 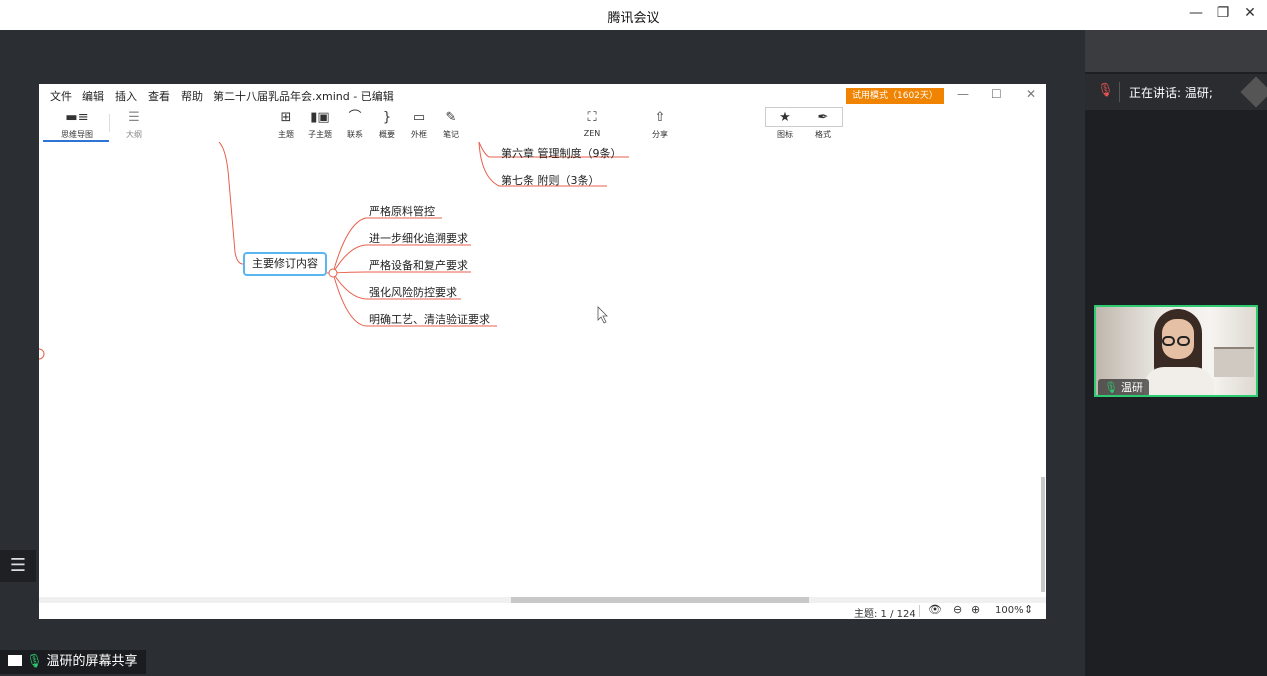 What do you see at coordinates (451, 117) in the screenshot?
I see `notes-icon: ✎` at bounding box center [451, 117].